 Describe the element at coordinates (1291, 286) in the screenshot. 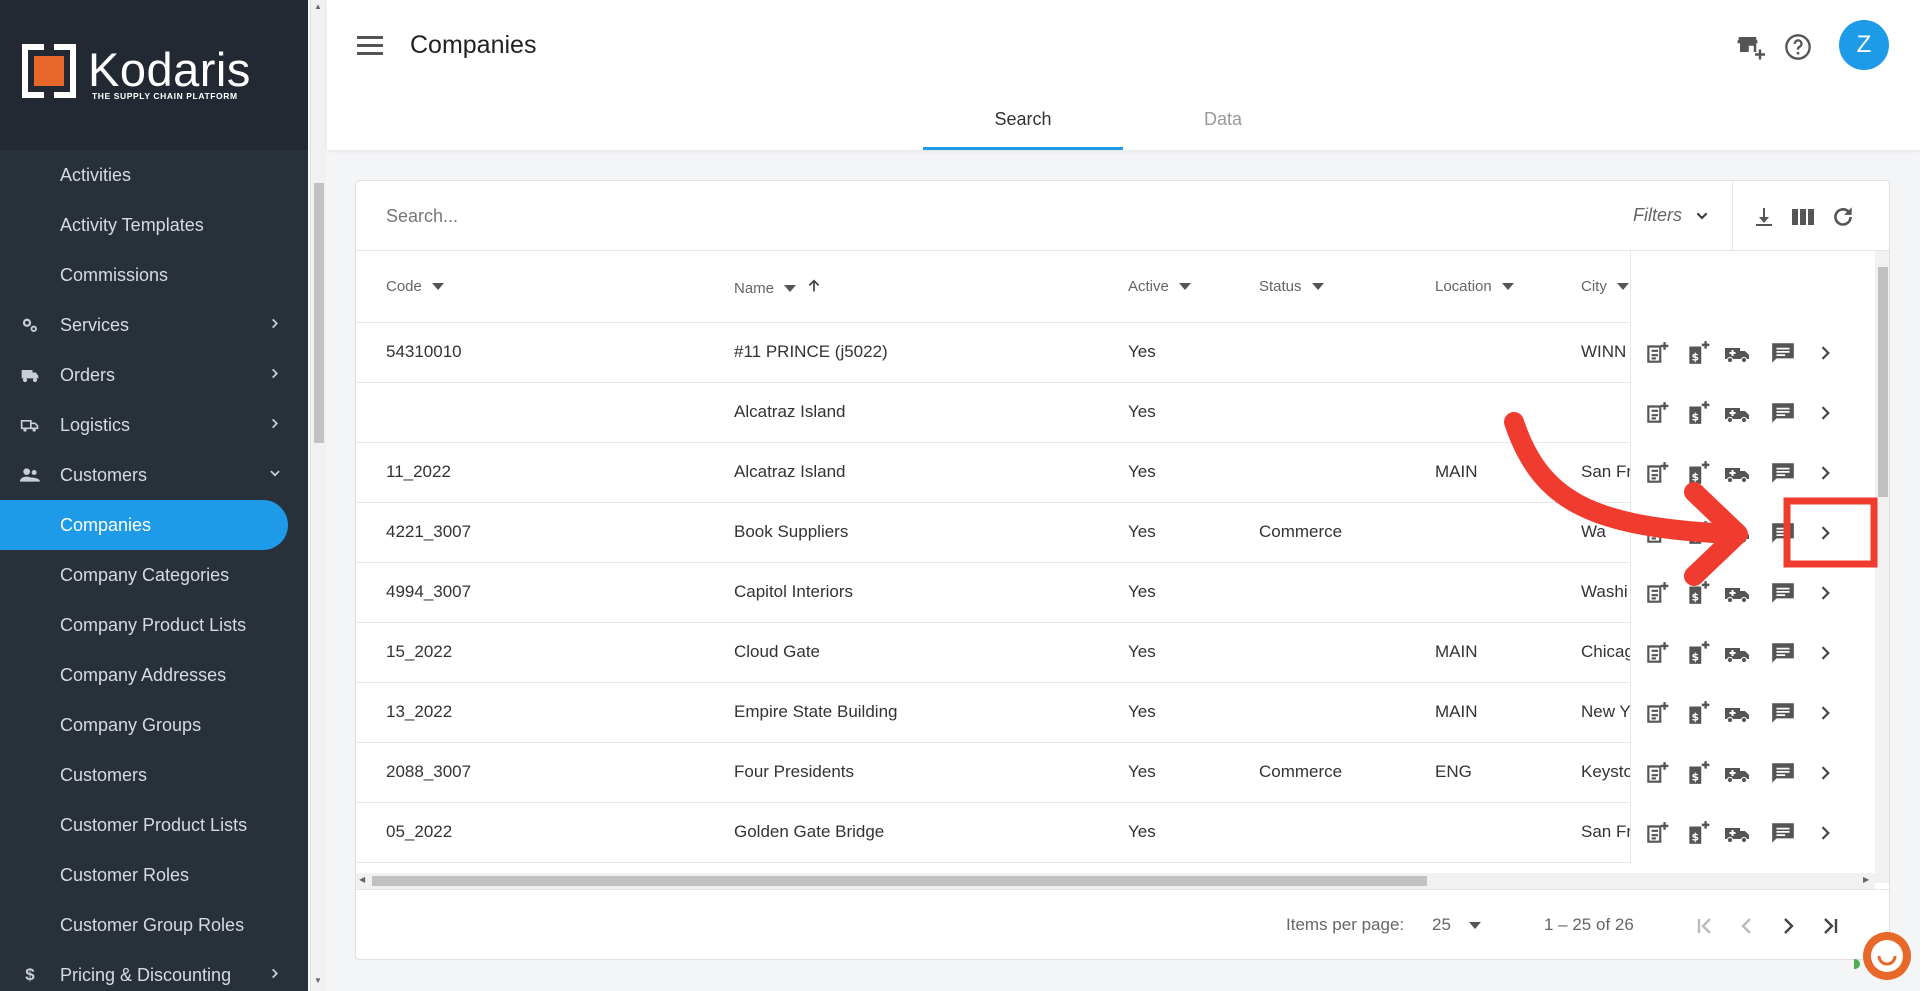

I see `column-header-status: Status` at that location.